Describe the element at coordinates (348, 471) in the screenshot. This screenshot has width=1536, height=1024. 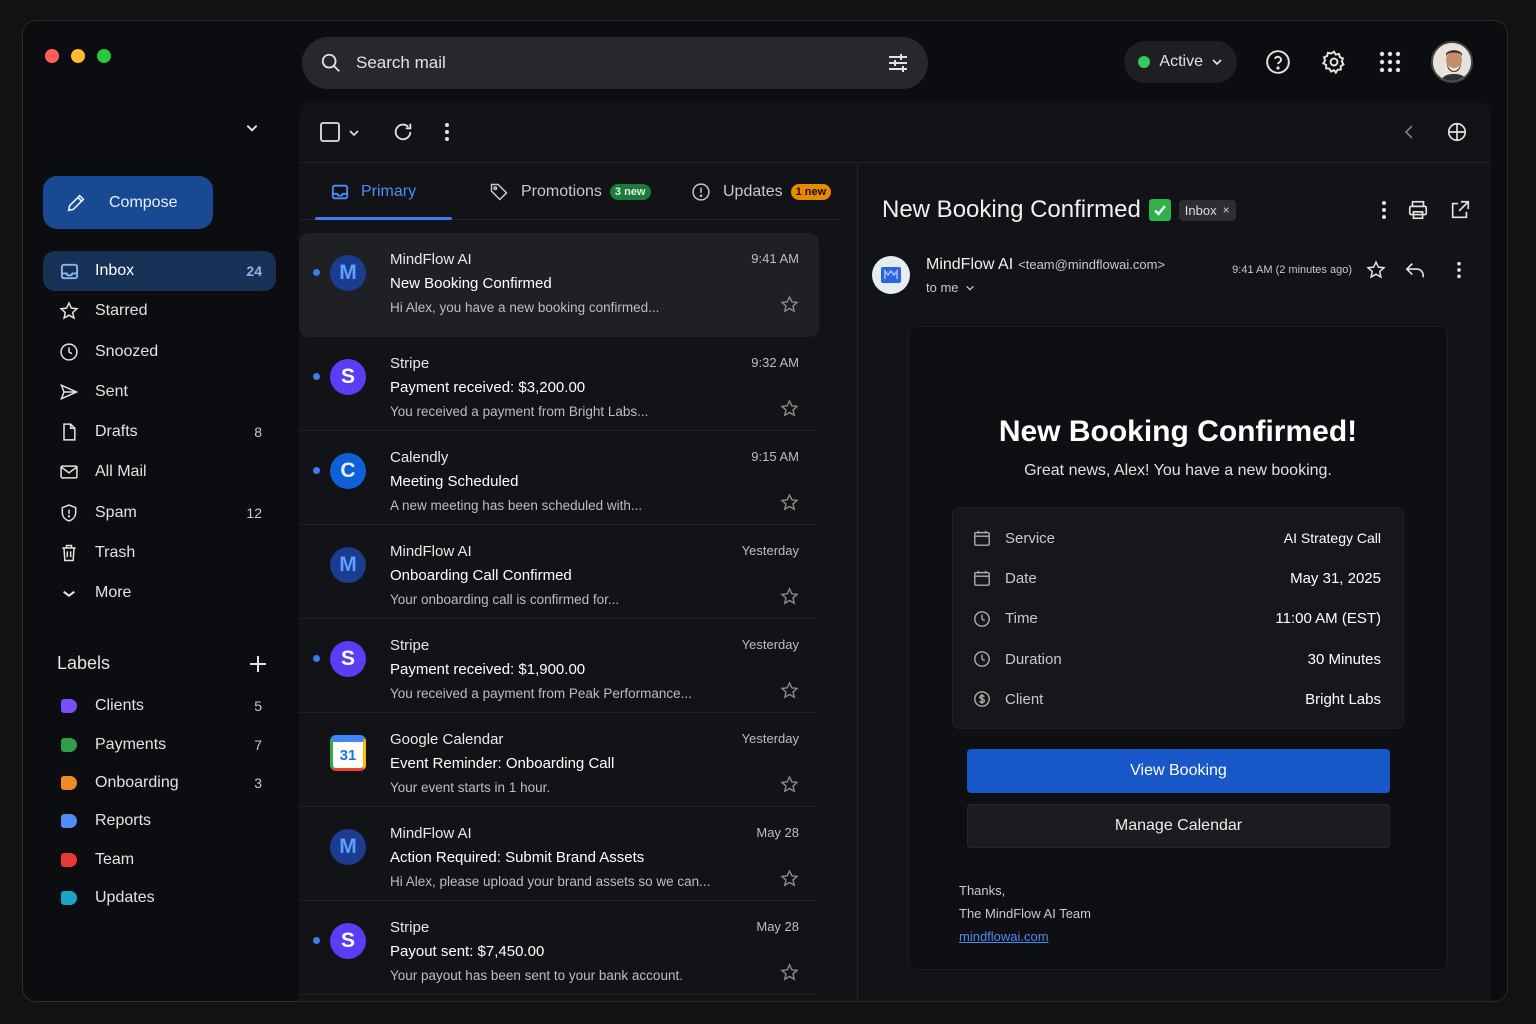
I see `calendly-avatar: C` at that location.